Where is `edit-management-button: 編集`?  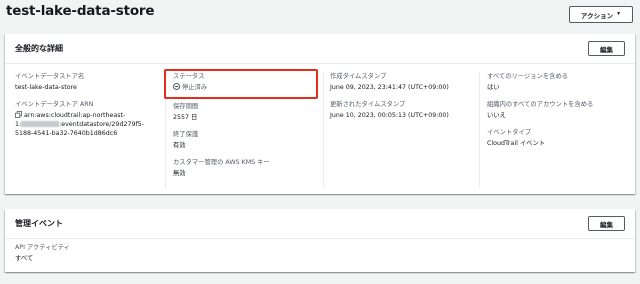 edit-management-button: 編集 is located at coordinates (606, 223).